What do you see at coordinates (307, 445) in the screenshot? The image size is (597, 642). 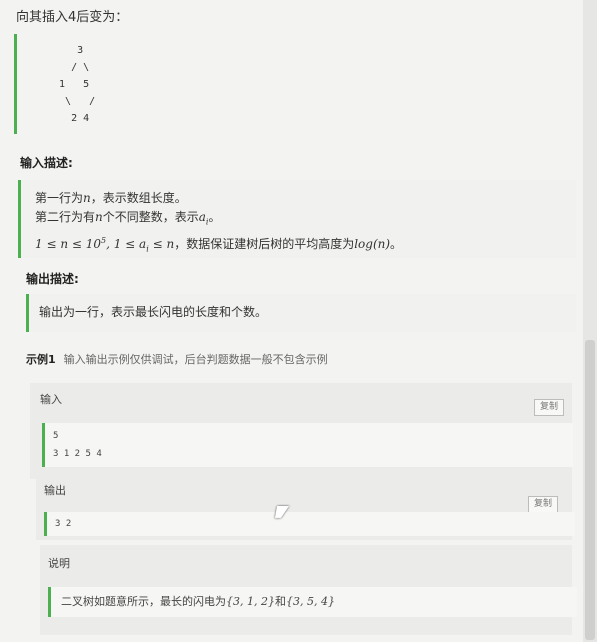 I see `example-input-code: 5 3 1 2 5 4` at bounding box center [307, 445].